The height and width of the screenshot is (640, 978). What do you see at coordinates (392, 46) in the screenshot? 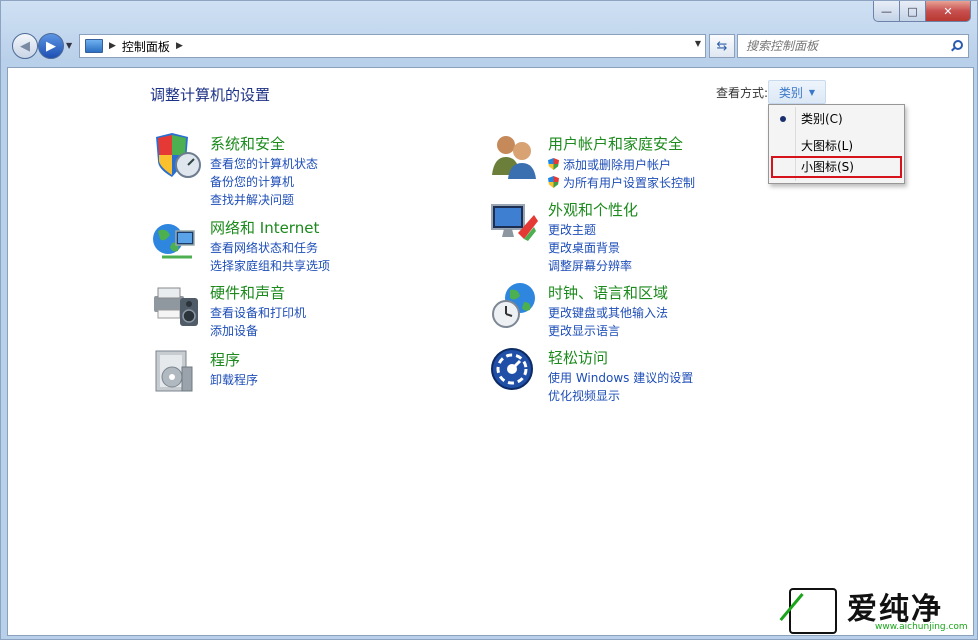
I see `address-bar: ▶ 控制面板 ▶ ▼` at bounding box center [392, 46].